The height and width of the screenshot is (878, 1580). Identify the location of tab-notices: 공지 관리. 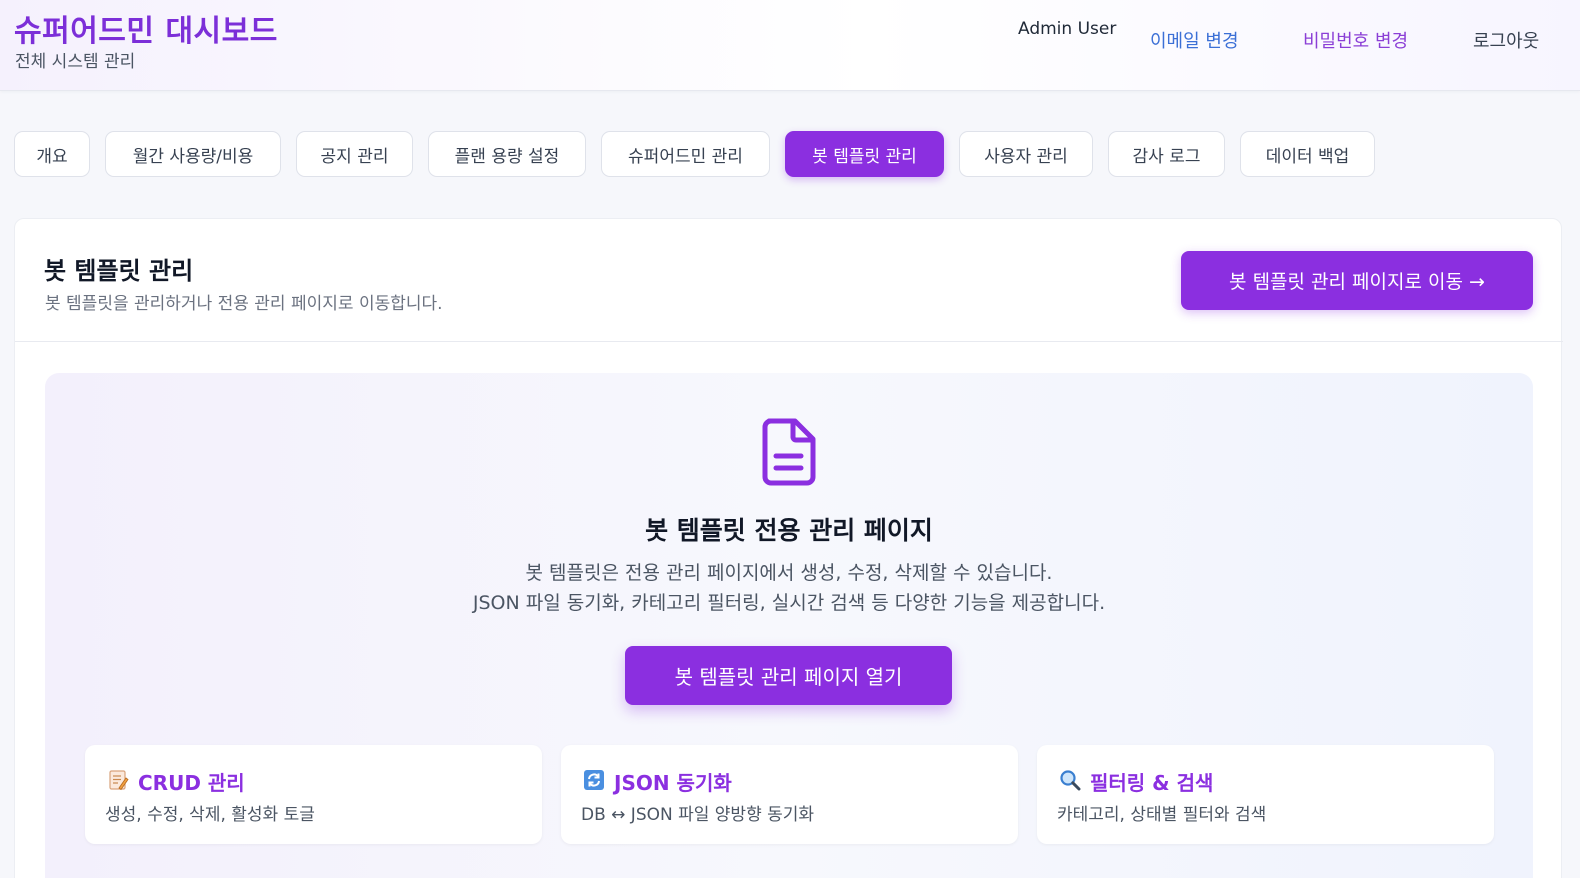
(354, 154).